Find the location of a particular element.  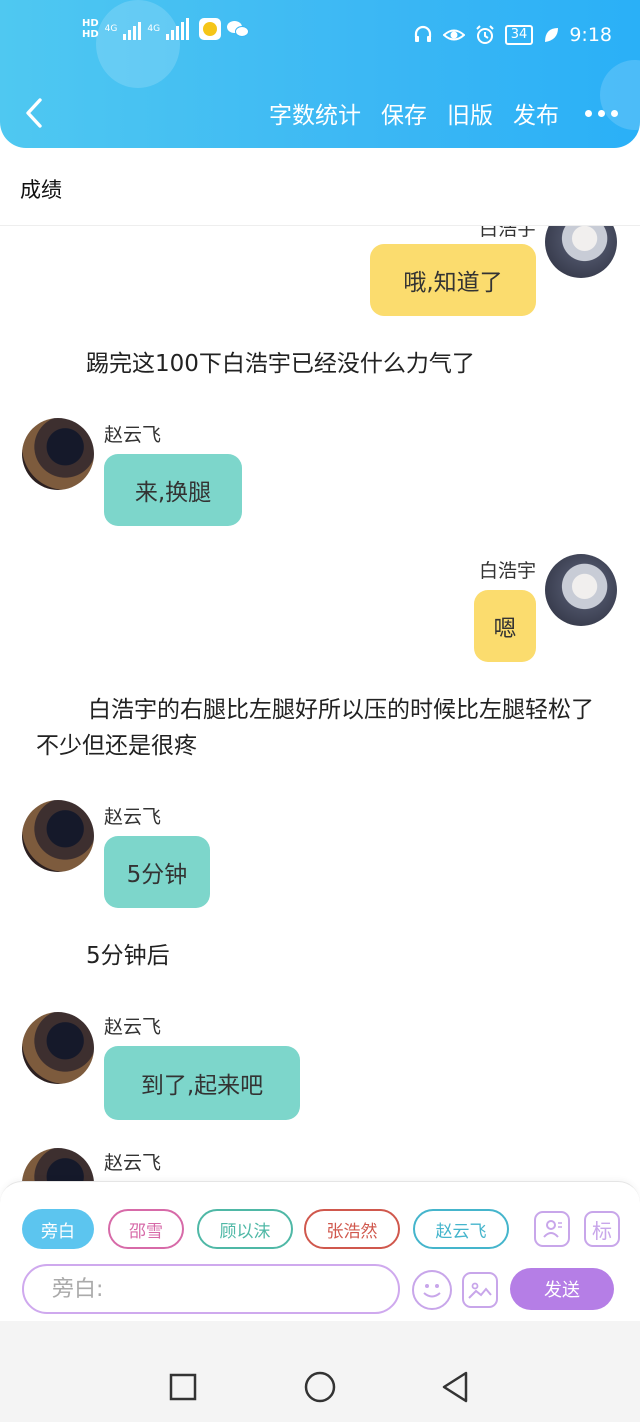

role-chip-label: 赵云飞 is located at coordinates (461, 1231).